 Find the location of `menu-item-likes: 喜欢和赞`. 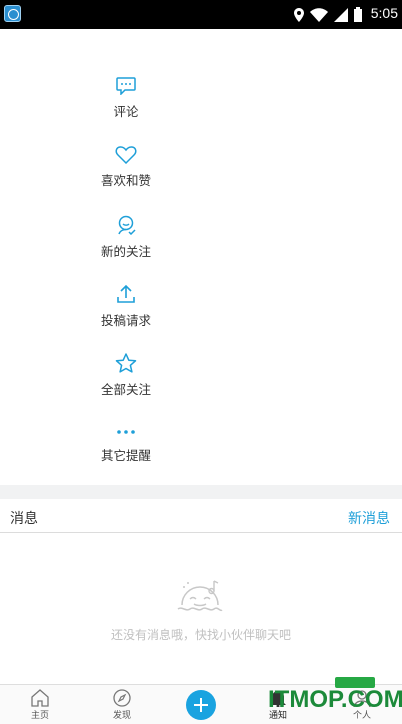

menu-item-likes: 喜欢和赞 is located at coordinates (126, 176).